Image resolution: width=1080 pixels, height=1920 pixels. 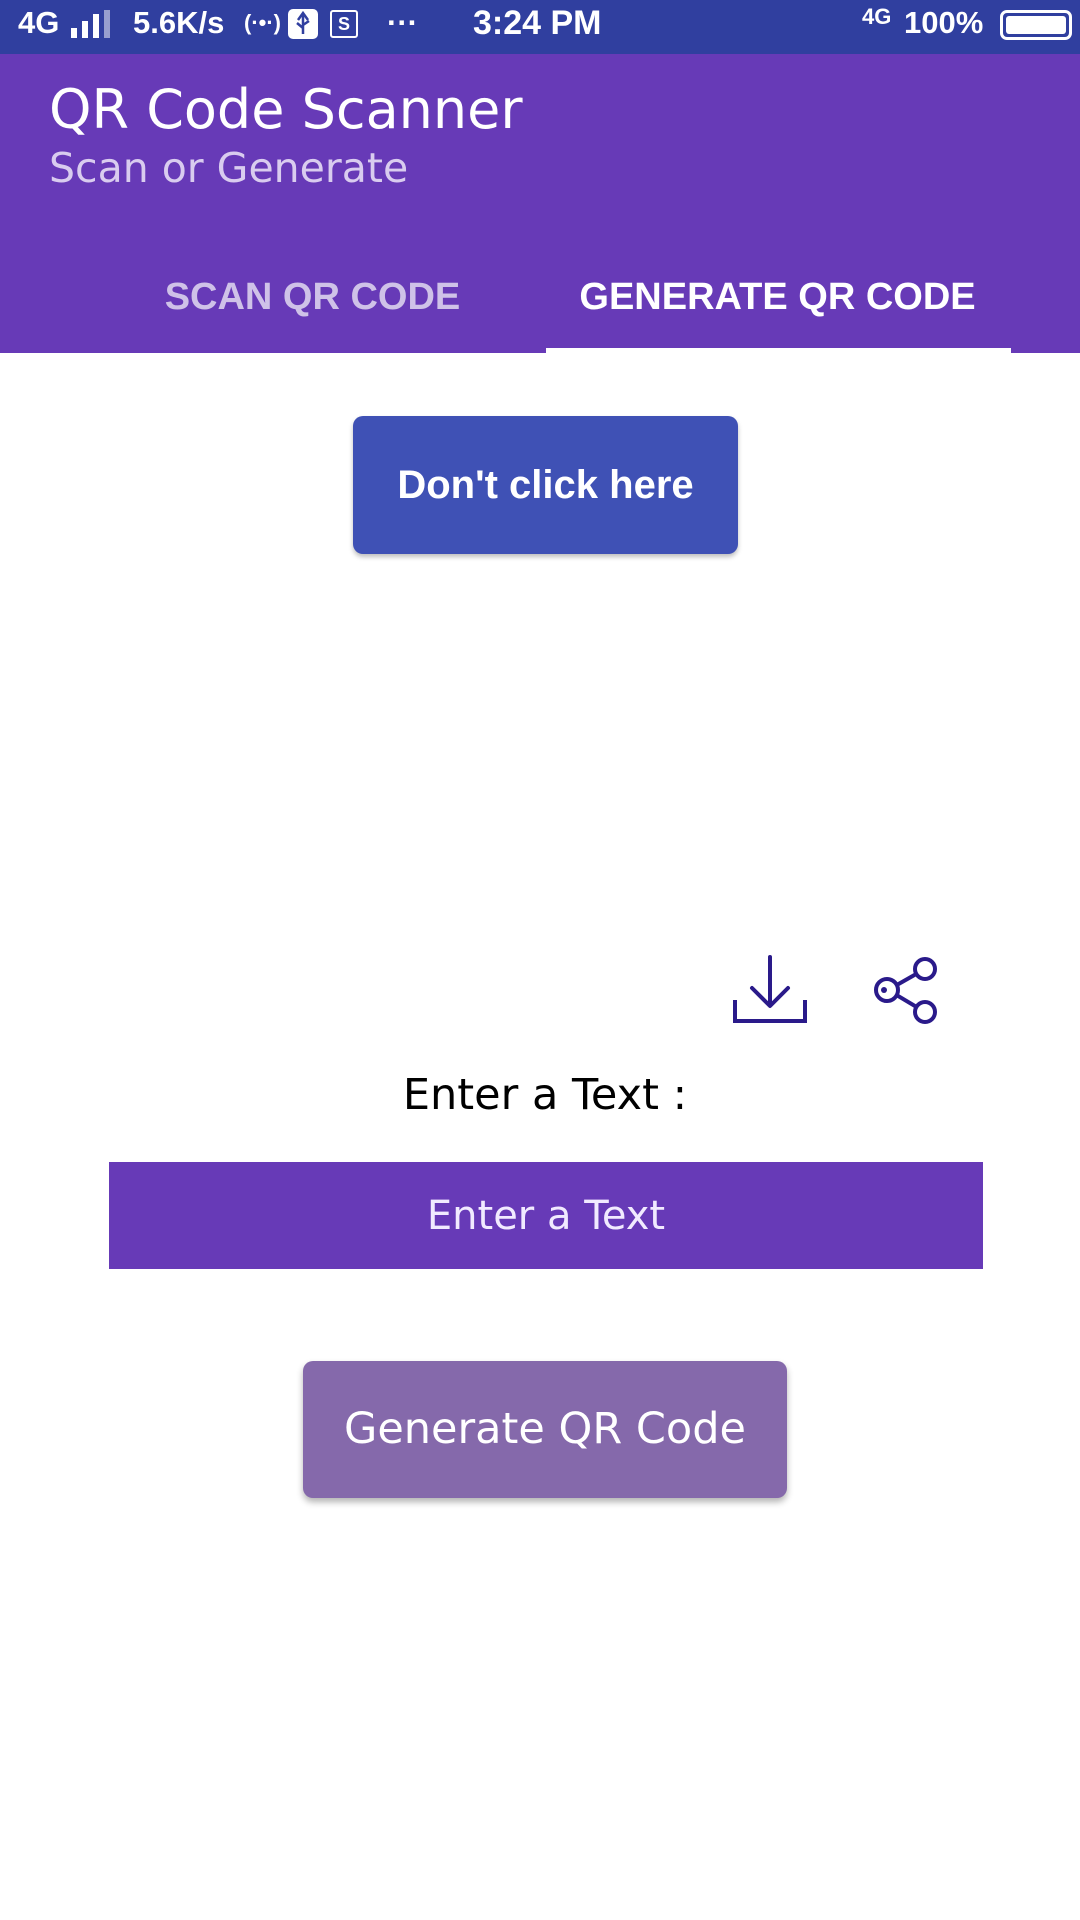 I want to click on network-type-right: 4G, so click(x=877, y=16).